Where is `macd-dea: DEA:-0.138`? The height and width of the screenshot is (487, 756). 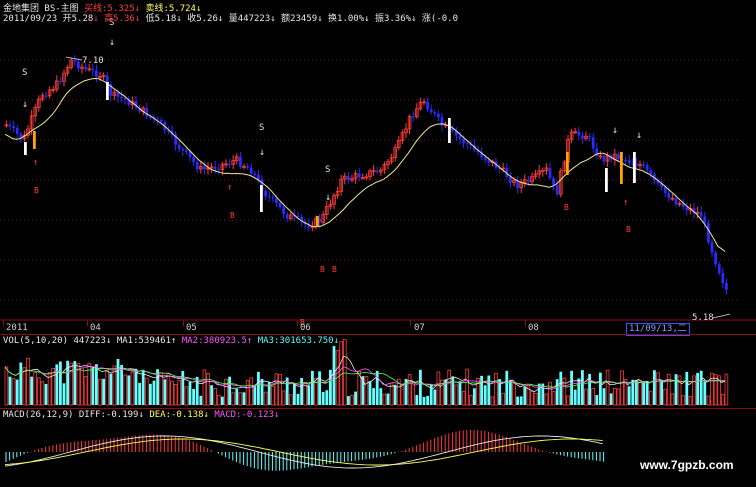
macd-dea: DEA:-0.138 is located at coordinates (176, 415).